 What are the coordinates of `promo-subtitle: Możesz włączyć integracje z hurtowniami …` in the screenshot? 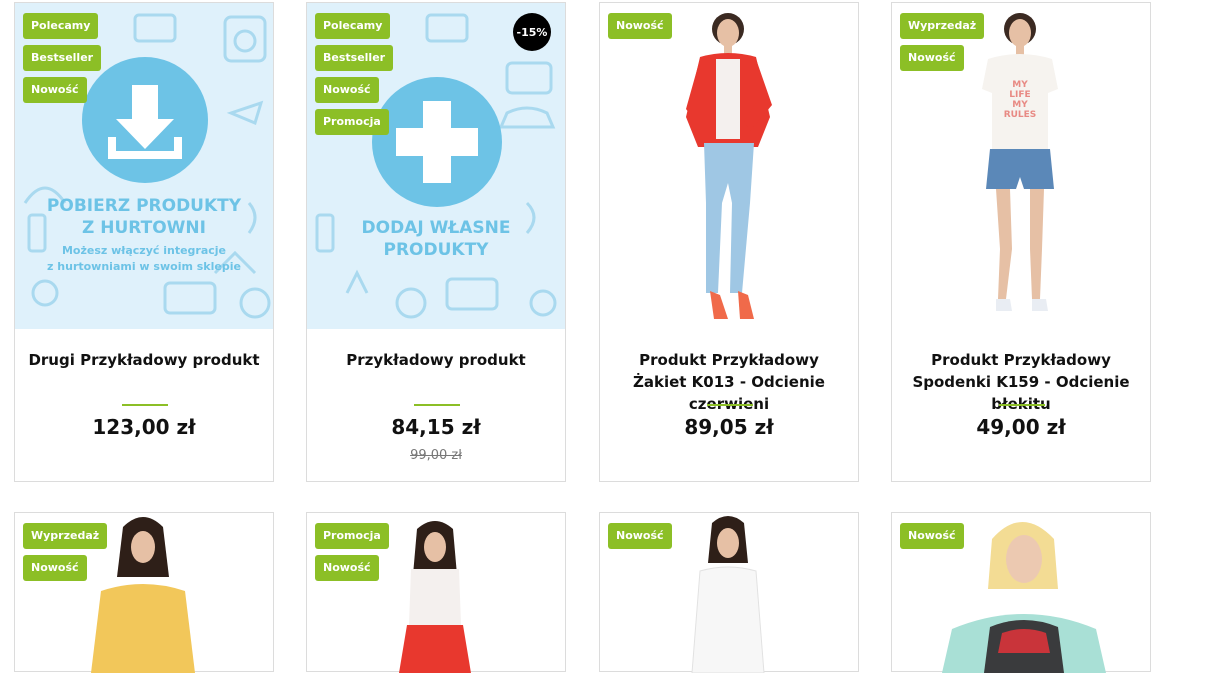 It's located at (144, 258).